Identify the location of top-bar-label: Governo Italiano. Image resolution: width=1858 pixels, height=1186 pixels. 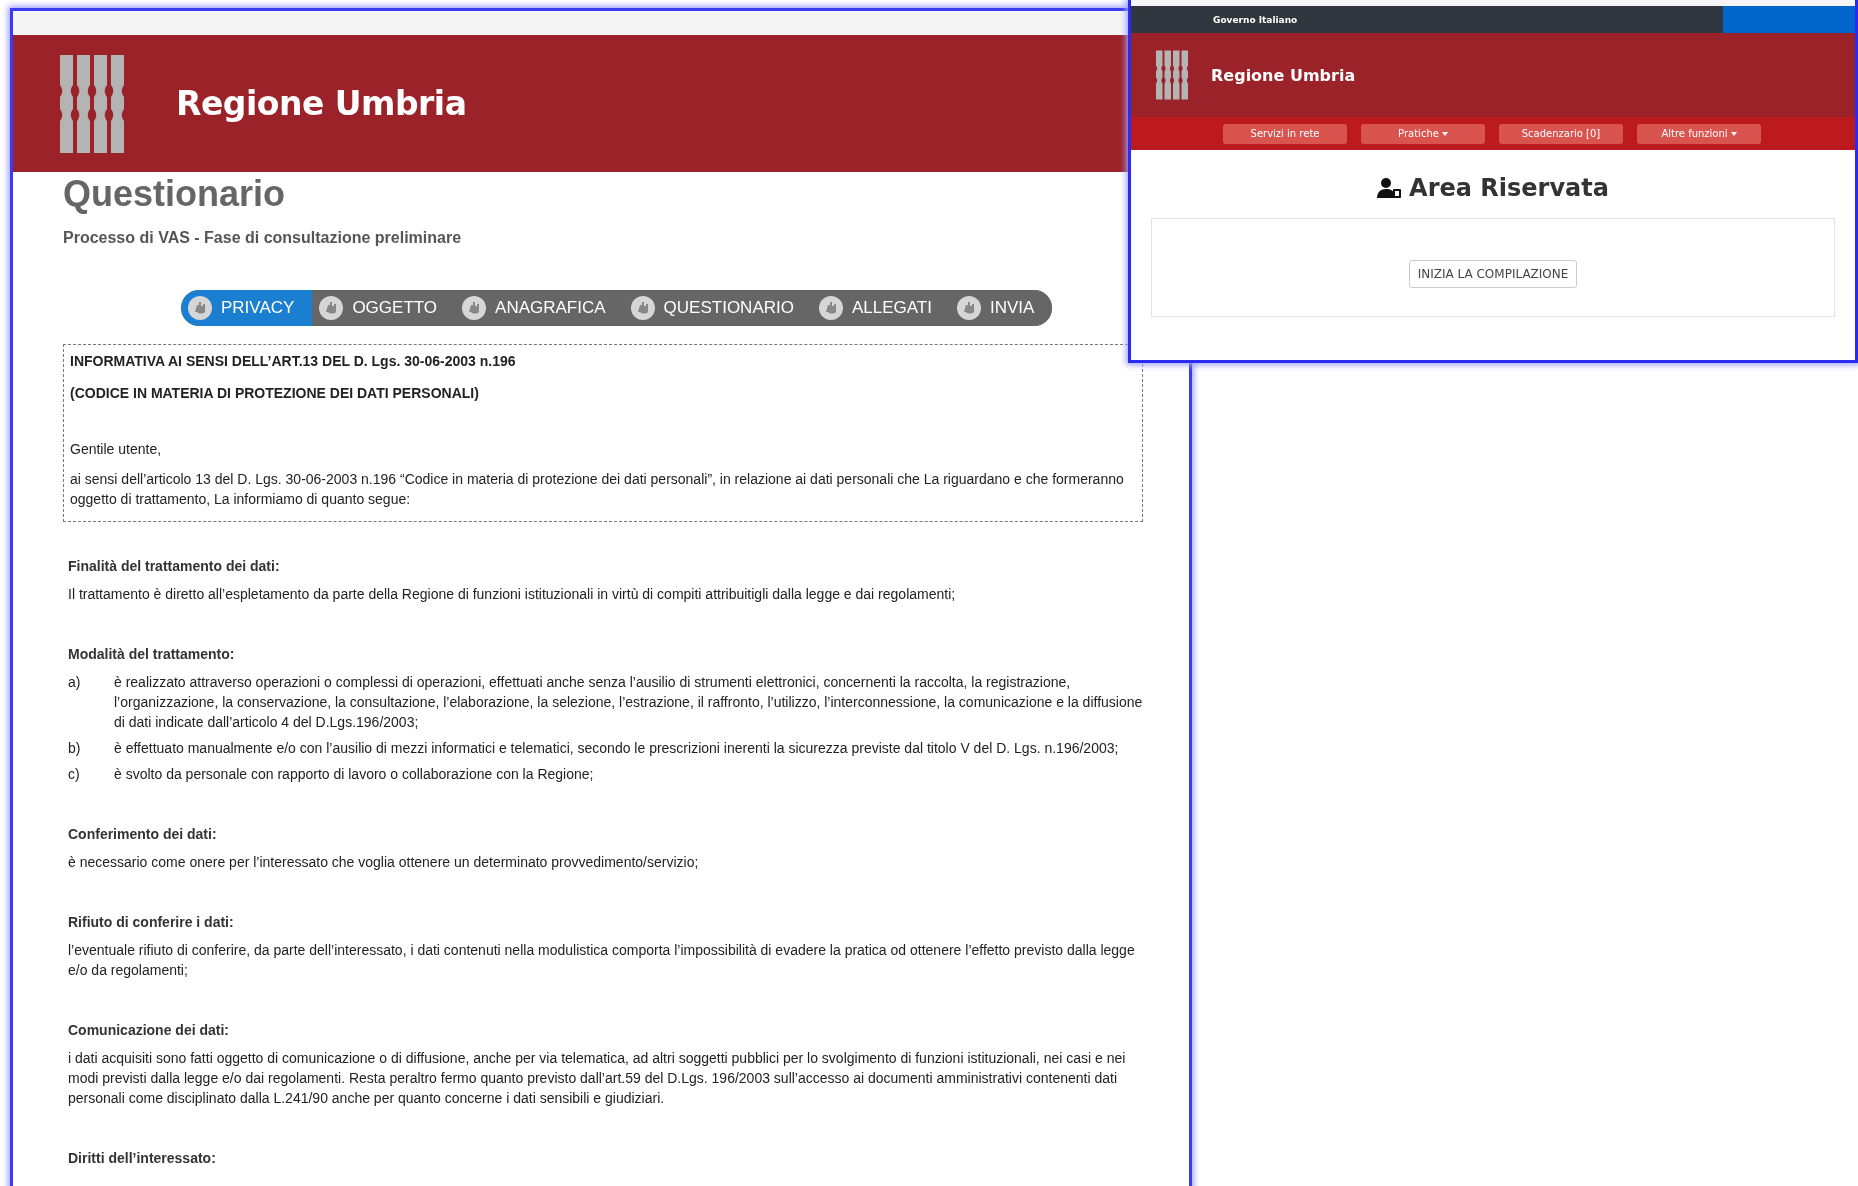
(1255, 19).